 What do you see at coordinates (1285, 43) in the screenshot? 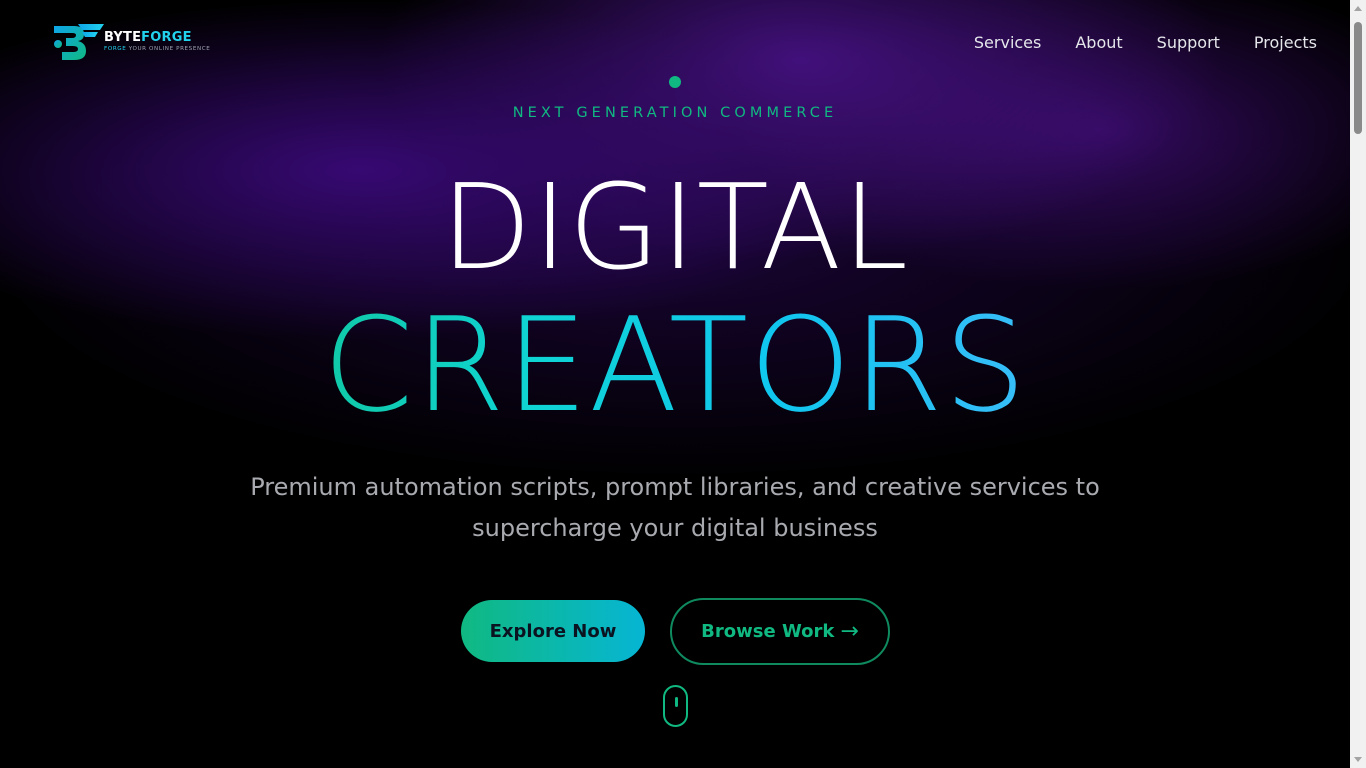
I see `nav-link-projects: Projects` at bounding box center [1285, 43].